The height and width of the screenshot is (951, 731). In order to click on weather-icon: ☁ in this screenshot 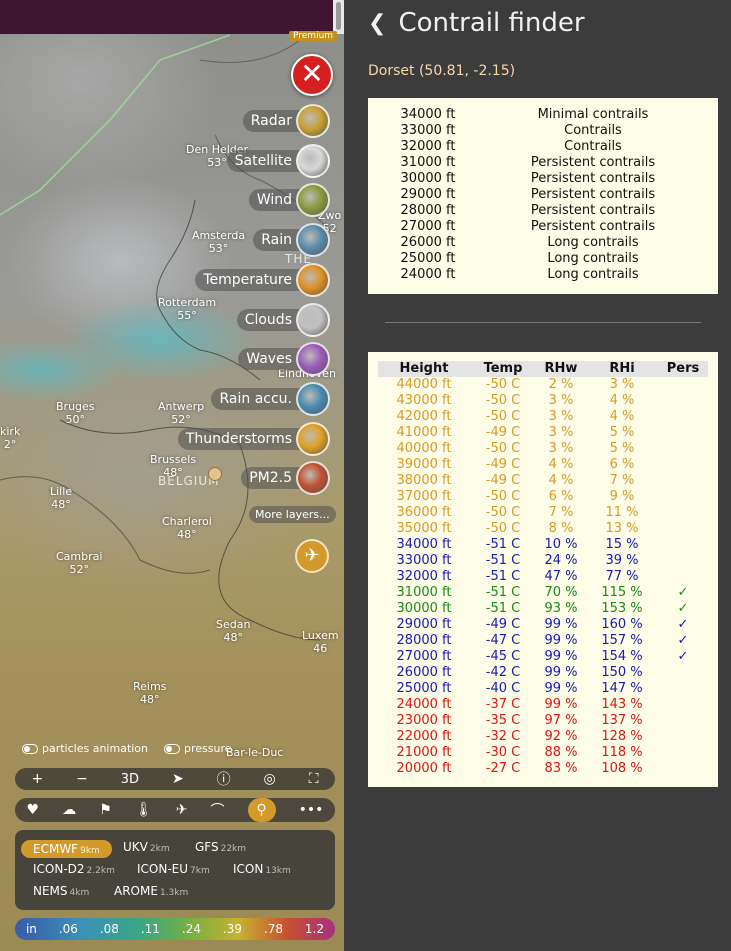, I will do `click(69, 810)`.